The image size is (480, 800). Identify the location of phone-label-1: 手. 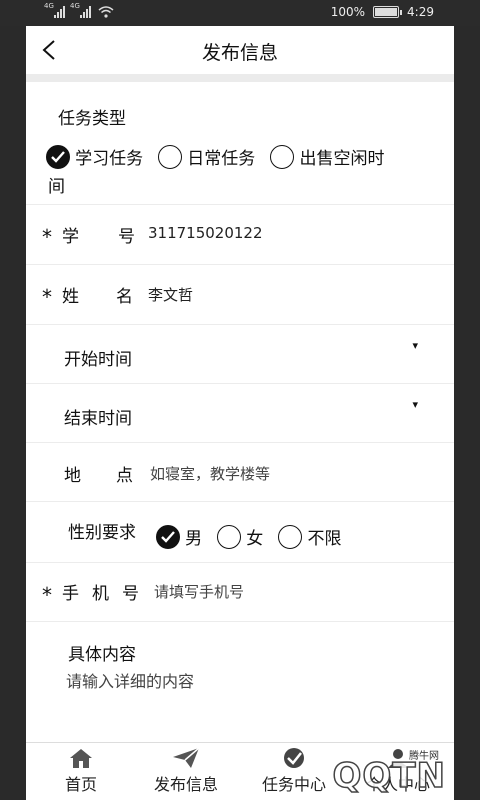
(70, 594).